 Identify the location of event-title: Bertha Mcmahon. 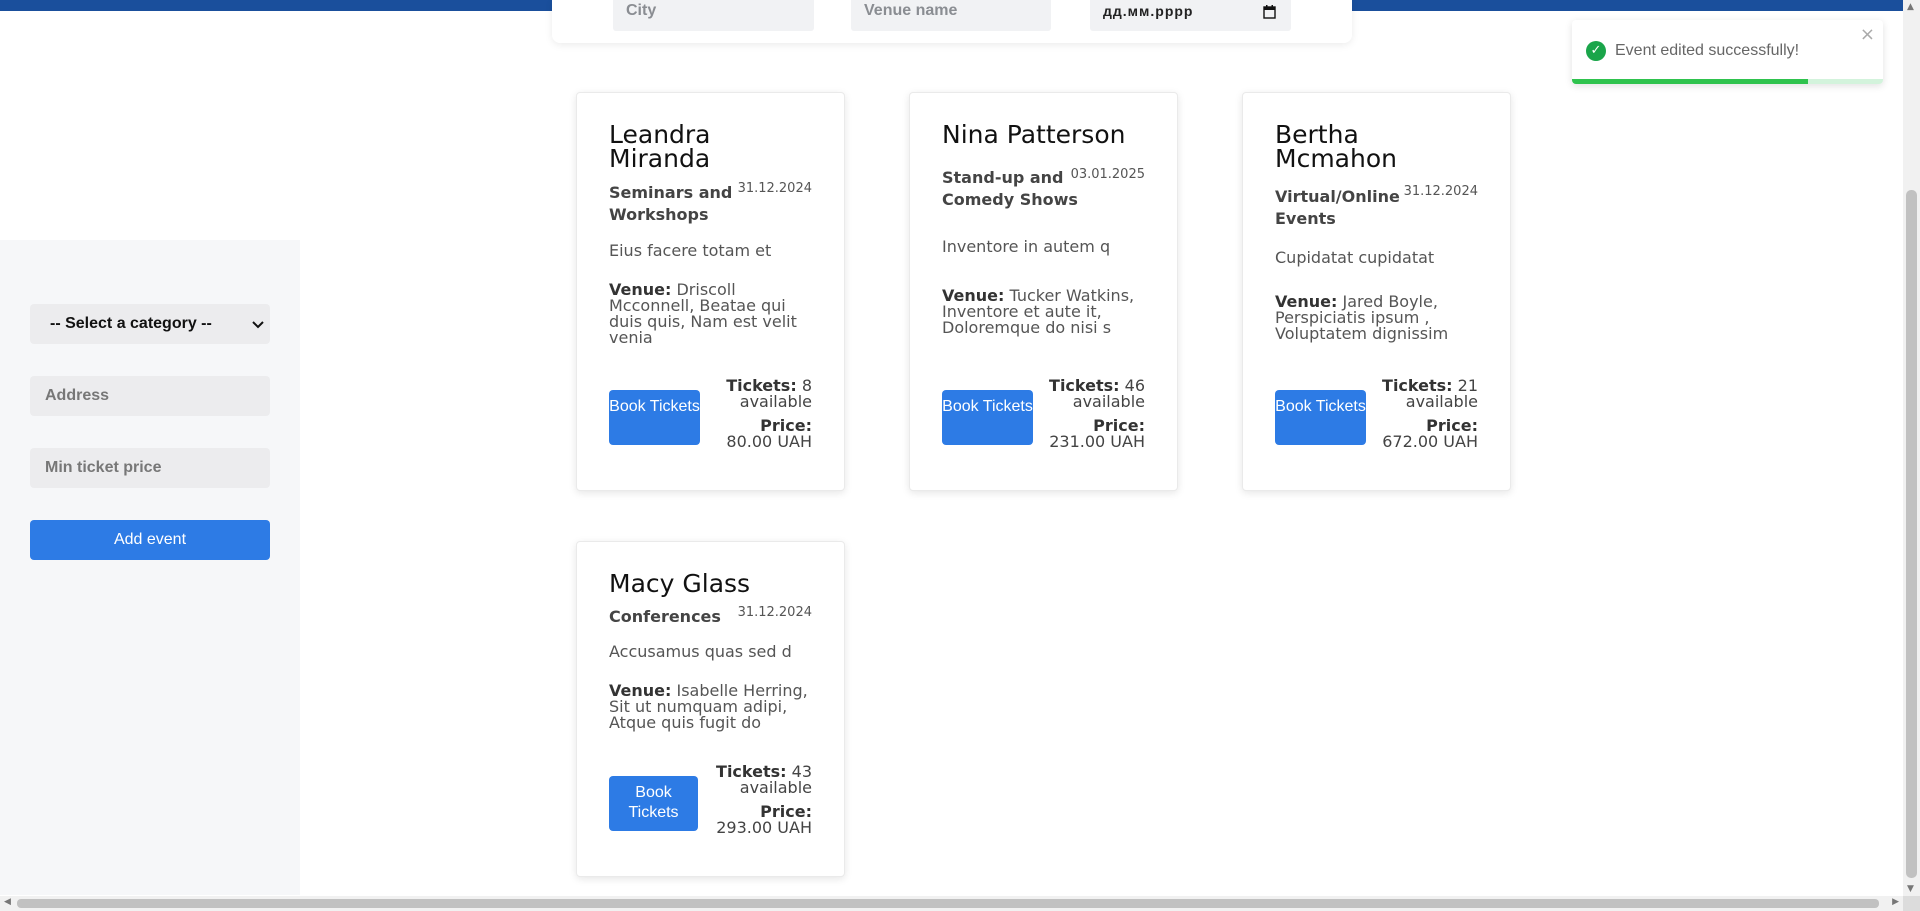
(1336, 146).